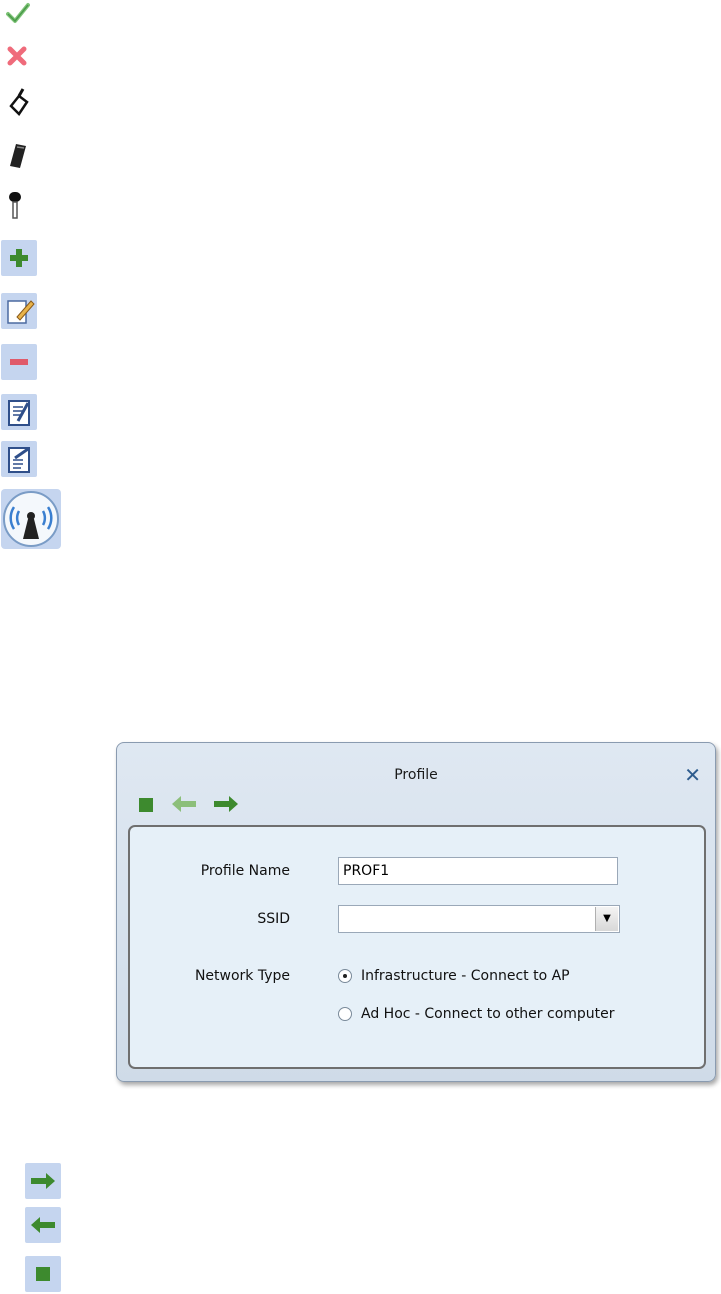  I want to click on radio-adhoc: Ad Hoc - Connect to other computer, so click(476, 1014).